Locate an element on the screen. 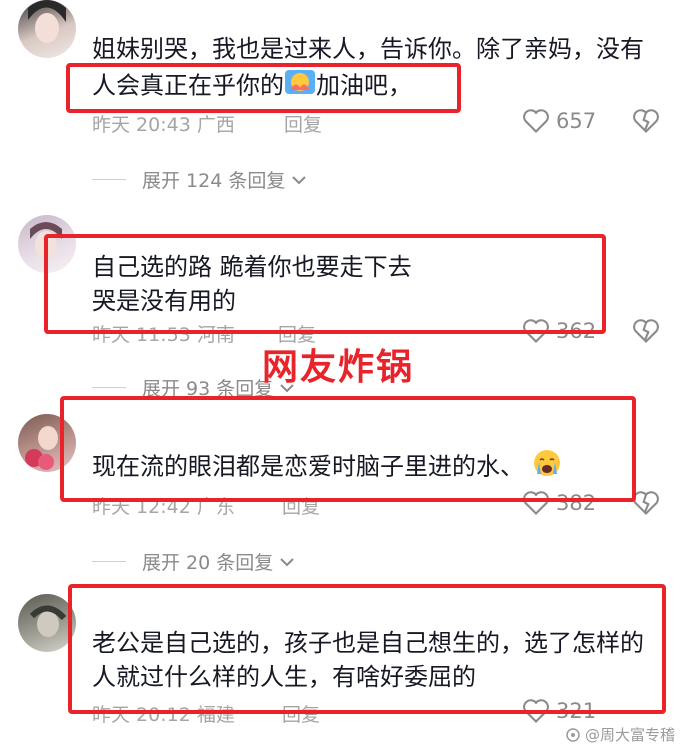 The image size is (683, 751). comment-meta: 昨天 20:43 广西 is located at coordinates (163, 123).